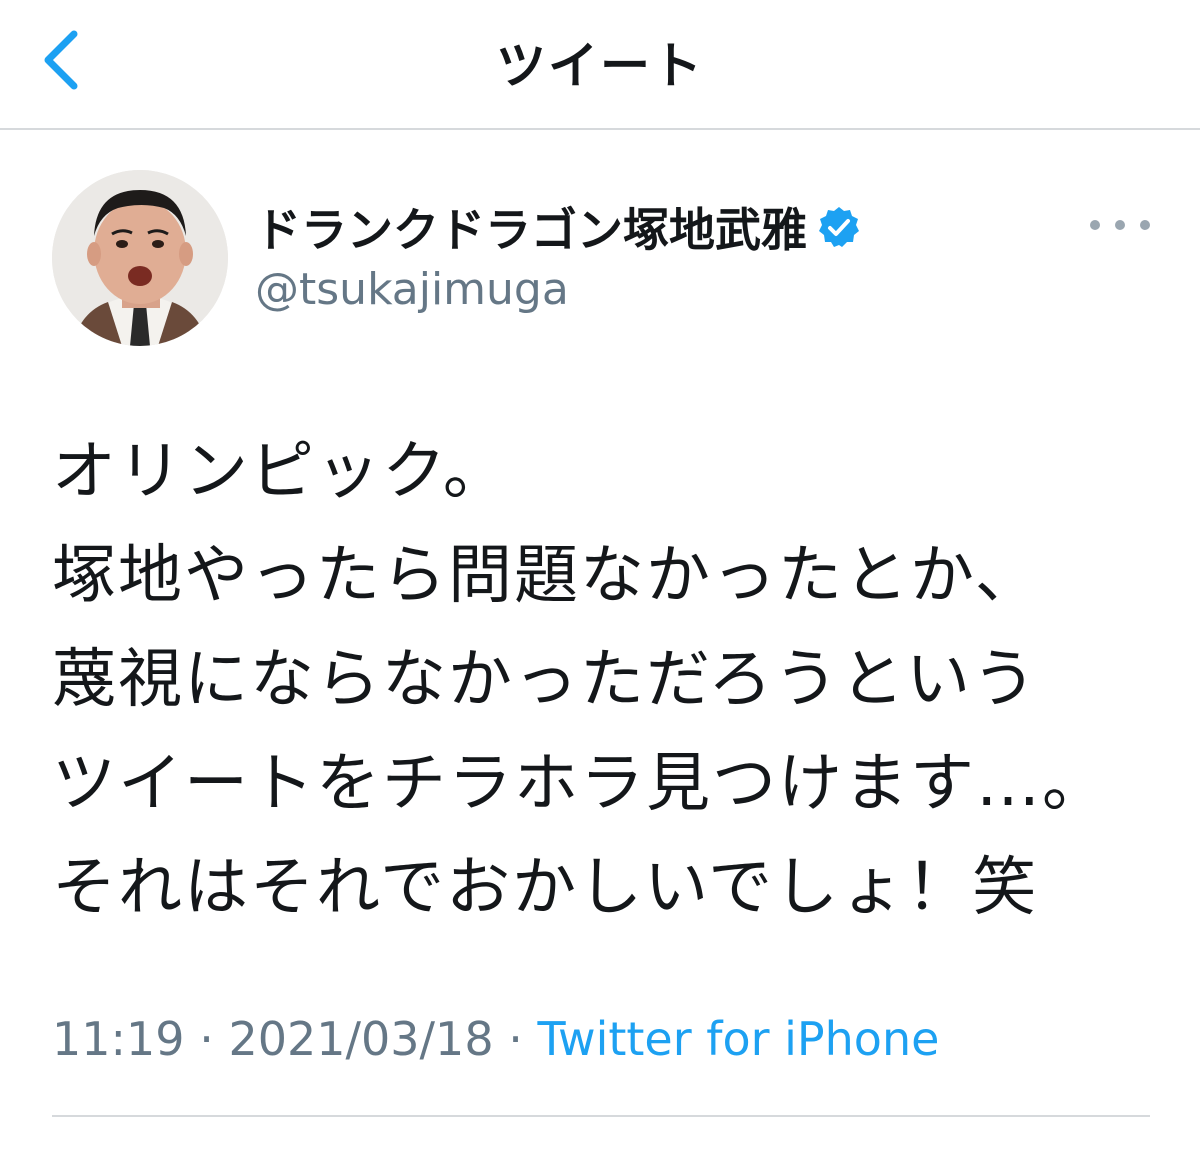 The image size is (1200, 1155). Describe the element at coordinates (412, 289) in the screenshot. I see `author-handle: @tsukajimuga` at that location.